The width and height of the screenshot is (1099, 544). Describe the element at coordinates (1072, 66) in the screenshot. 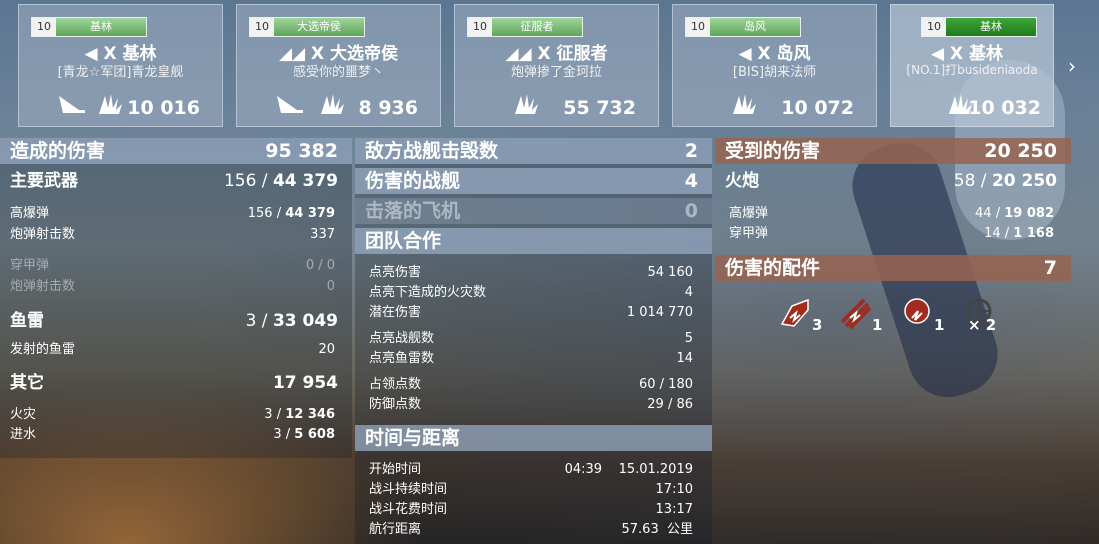

I see `chevron-right-icon: ›` at that location.